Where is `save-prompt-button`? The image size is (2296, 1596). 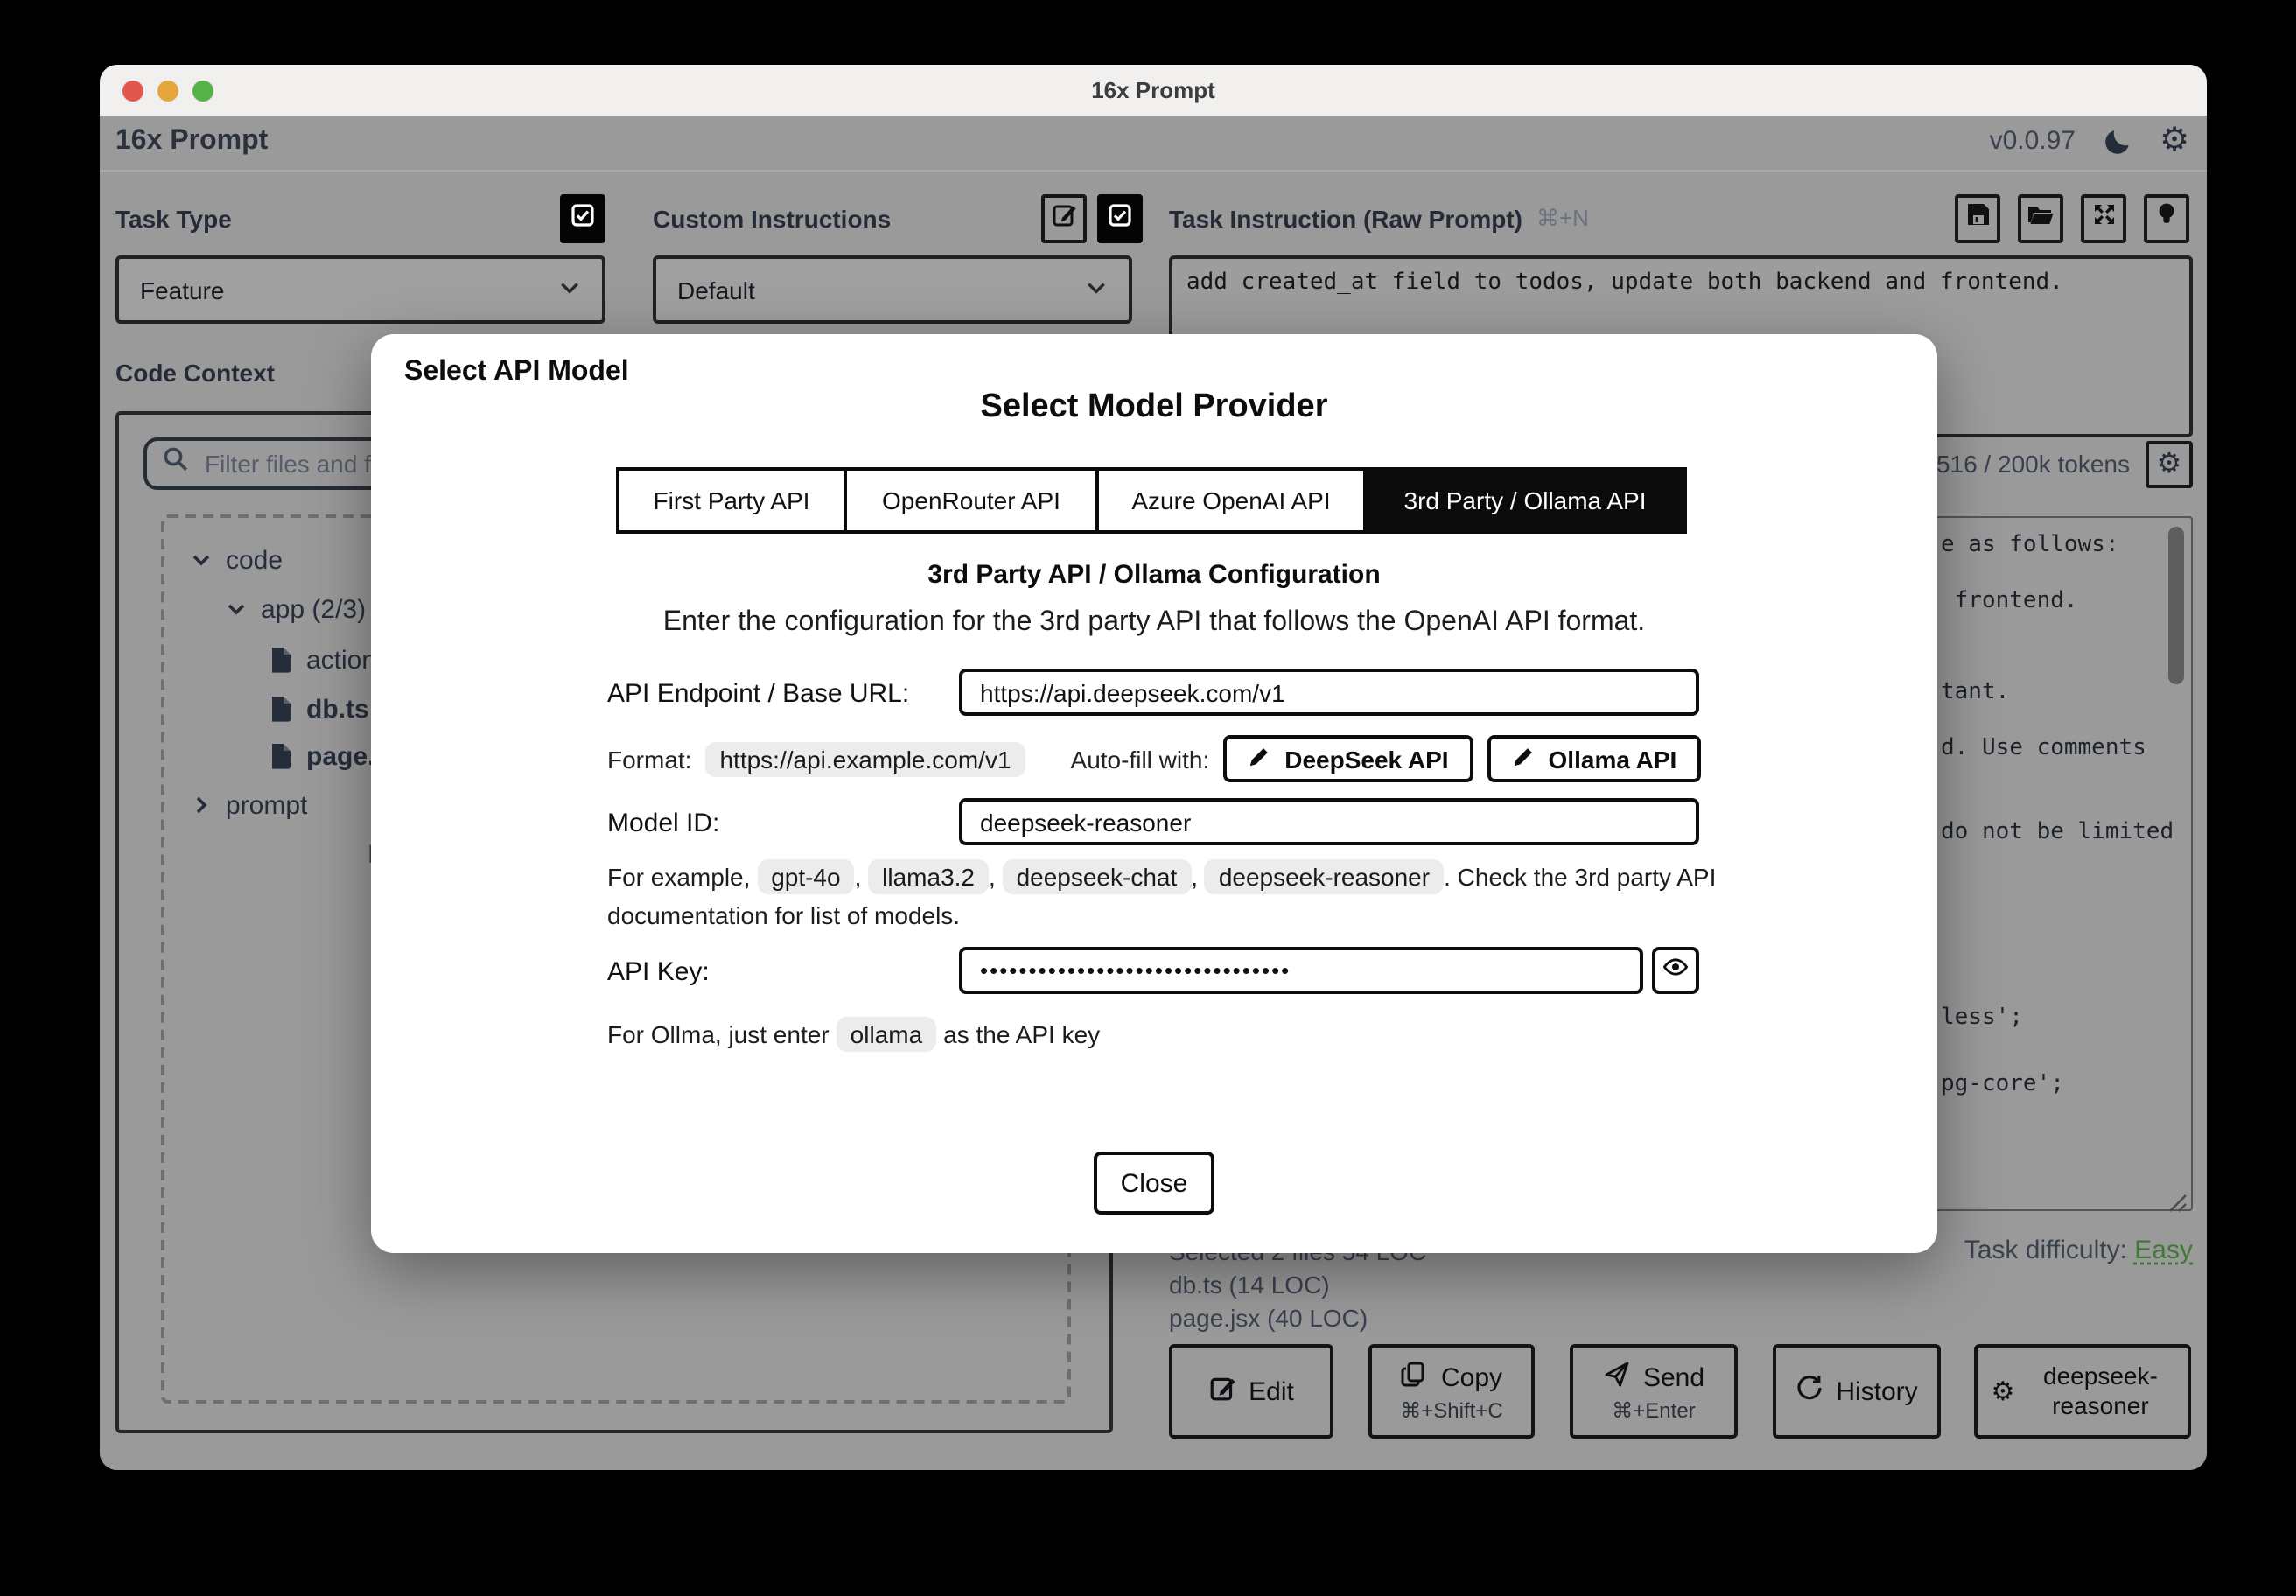 save-prompt-button is located at coordinates (1977, 218).